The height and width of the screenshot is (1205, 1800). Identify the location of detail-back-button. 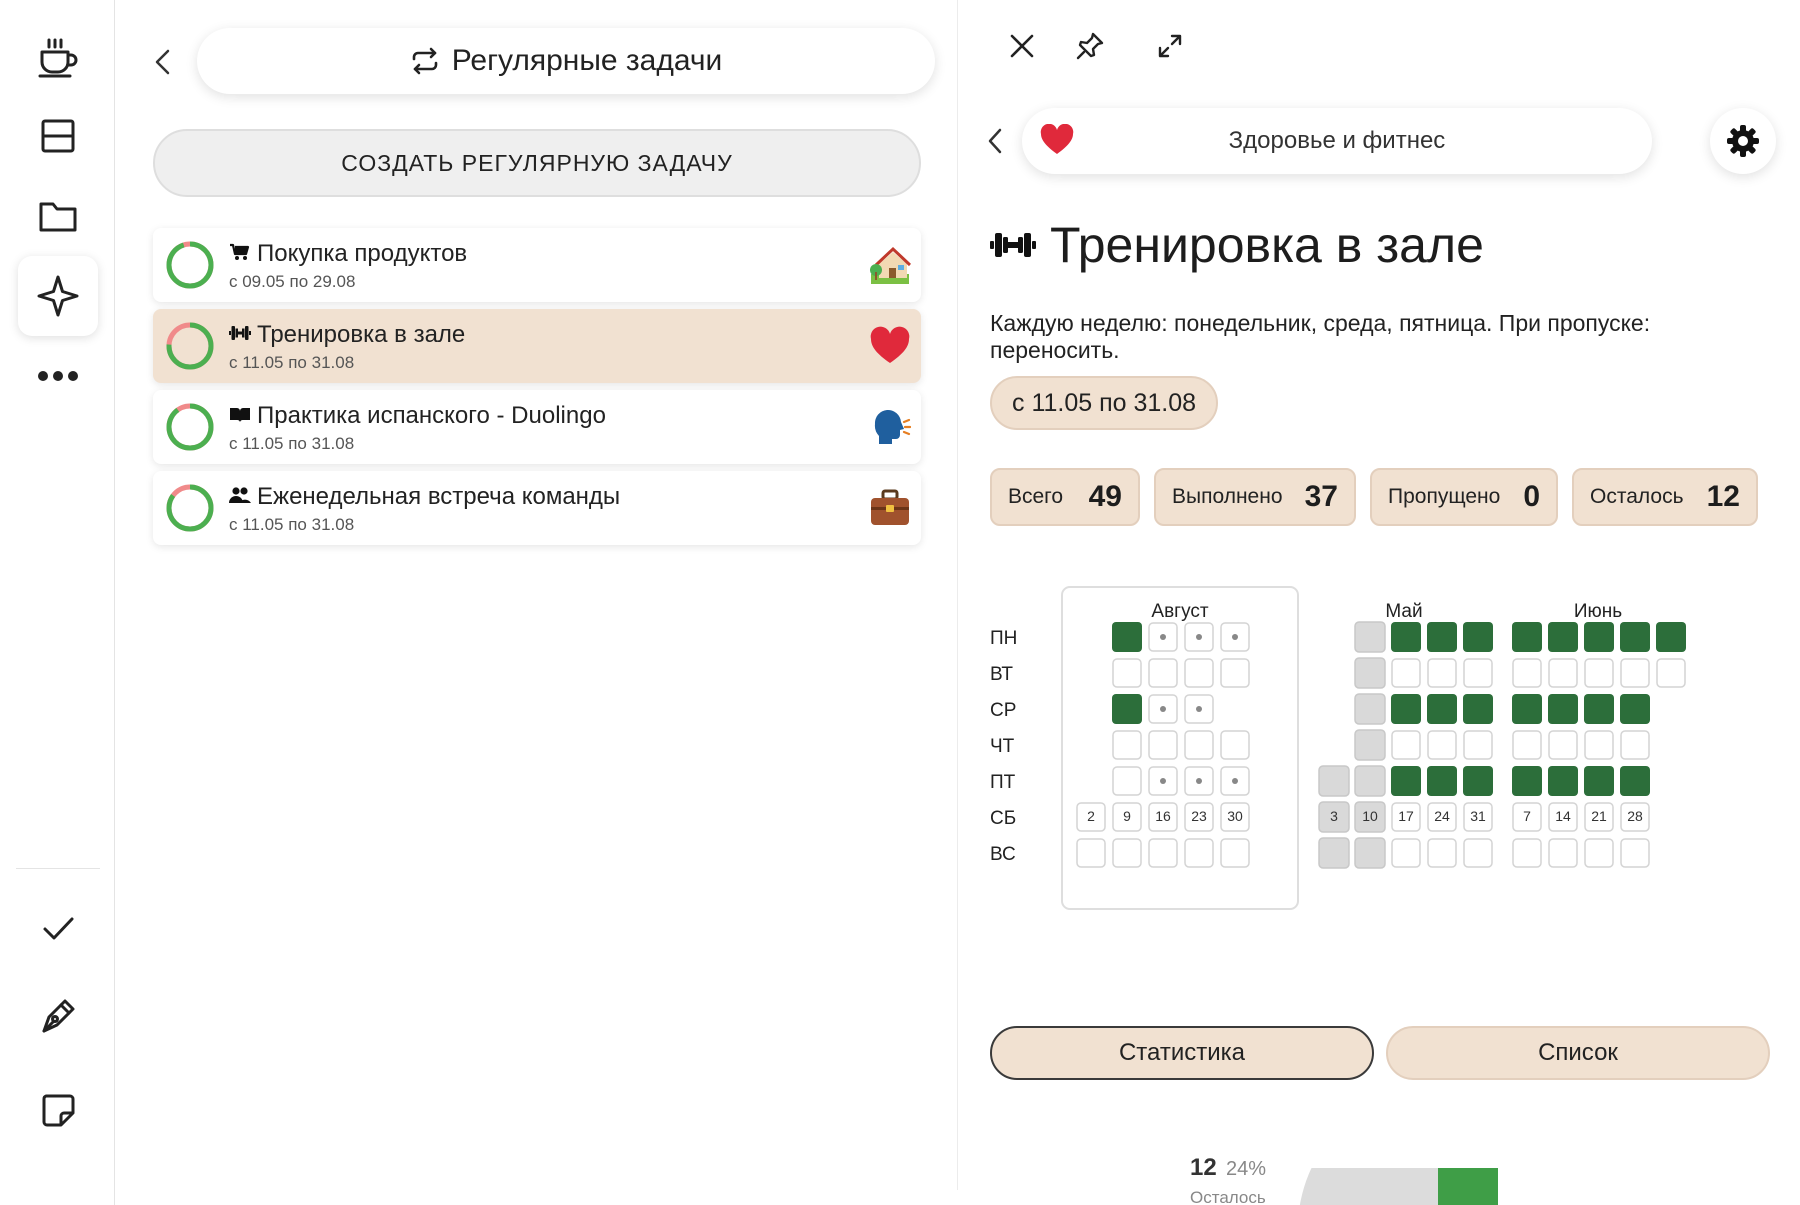
(995, 141).